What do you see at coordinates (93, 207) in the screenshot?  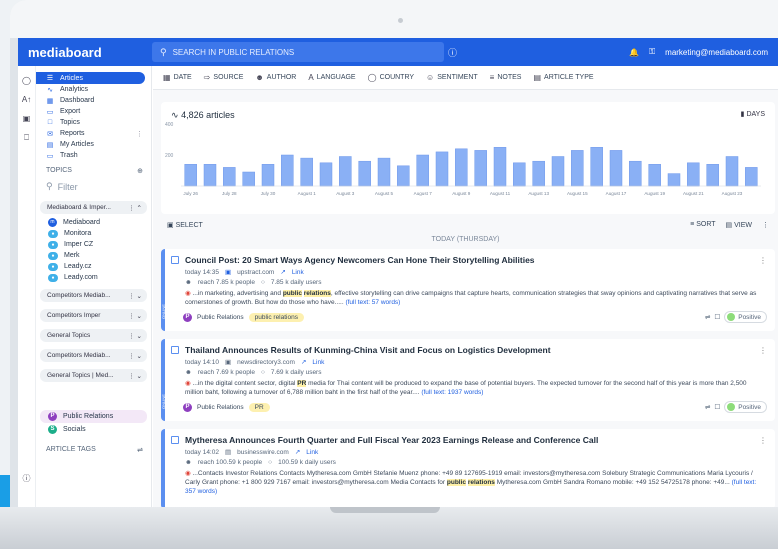 I see `topic-group: Mediaboard & Imper... ⋮ ⌃` at bounding box center [93, 207].